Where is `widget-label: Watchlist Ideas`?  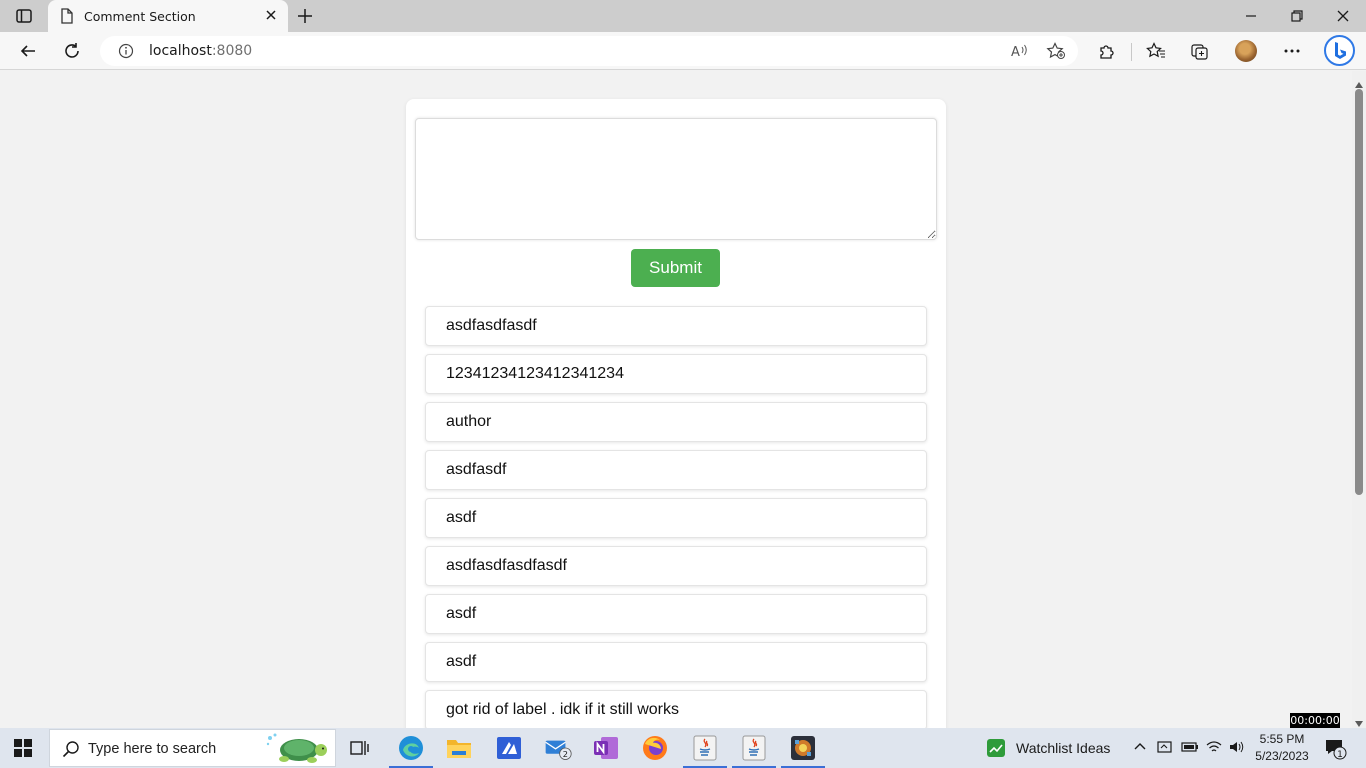
widget-label: Watchlist Ideas is located at coordinates (1063, 748).